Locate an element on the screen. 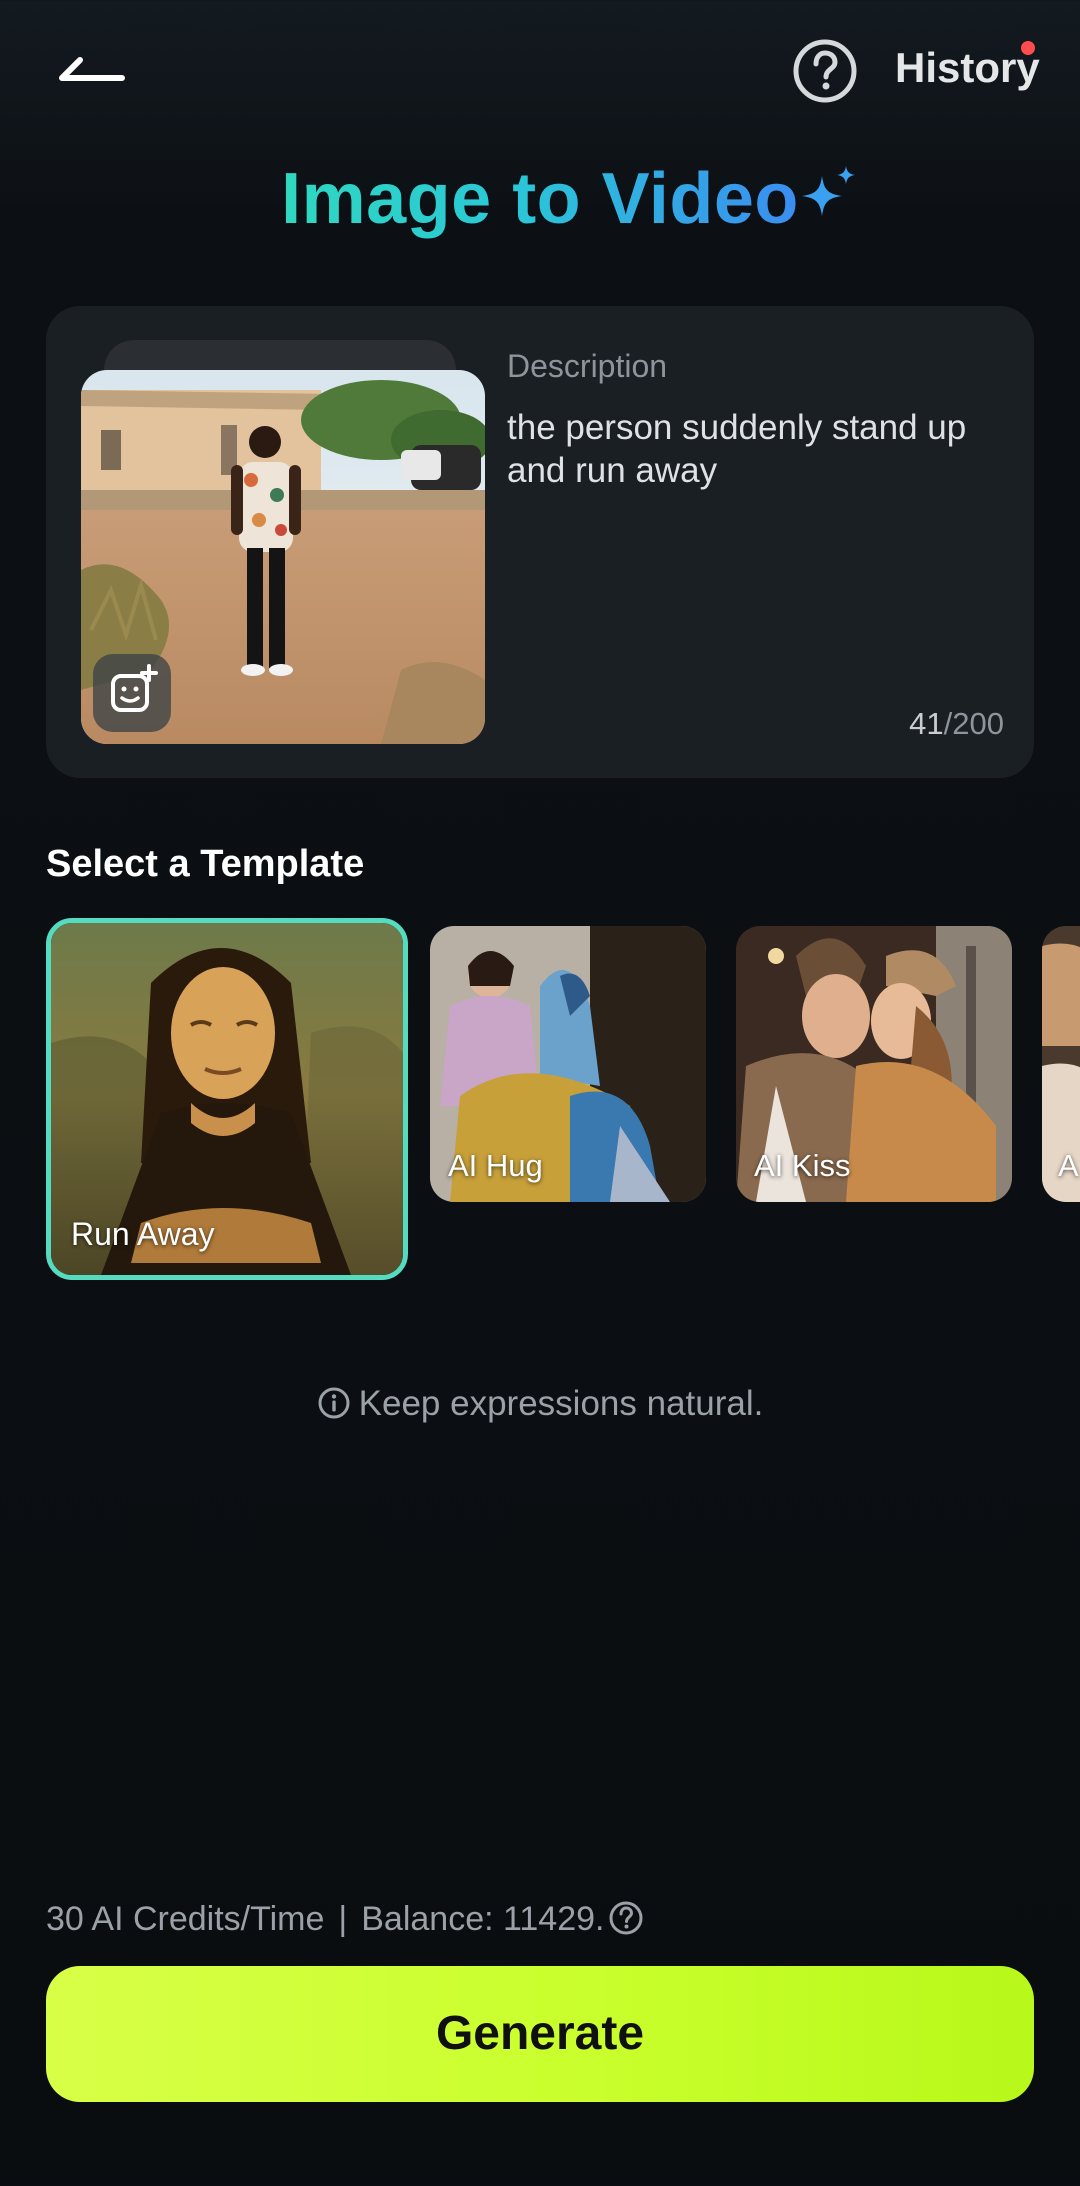 This screenshot has width=1080, height=2186. help-button is located at coordinates (825, 71).